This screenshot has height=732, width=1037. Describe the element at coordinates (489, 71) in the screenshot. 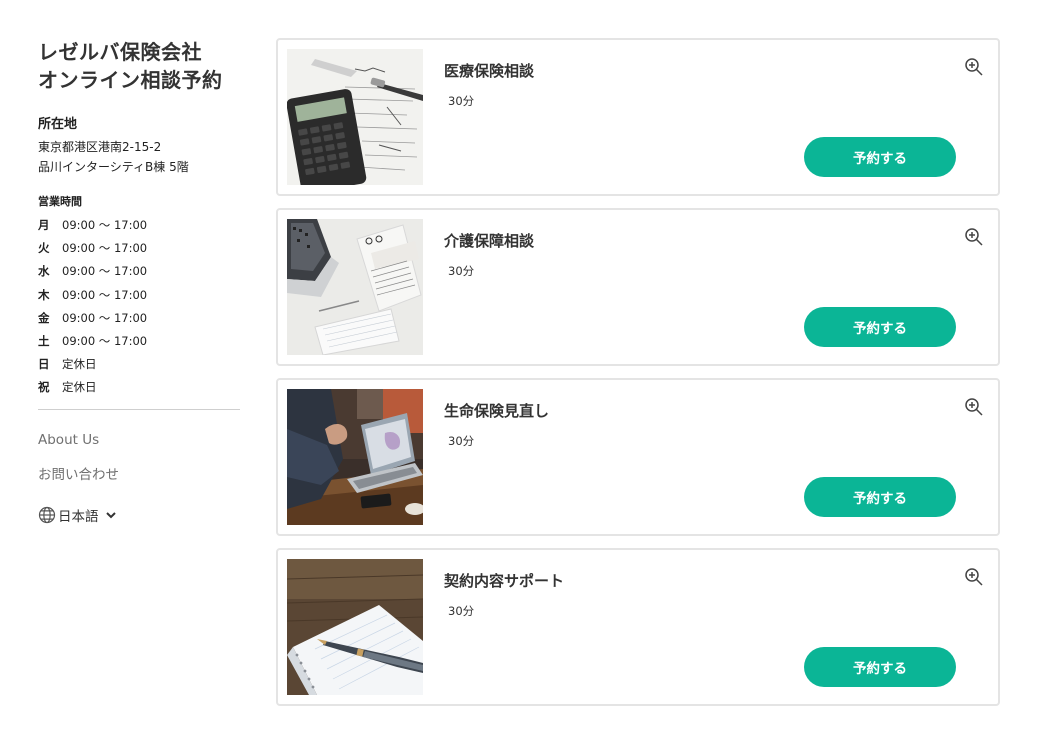

I see `service-title: 医療保険相談` at that location.